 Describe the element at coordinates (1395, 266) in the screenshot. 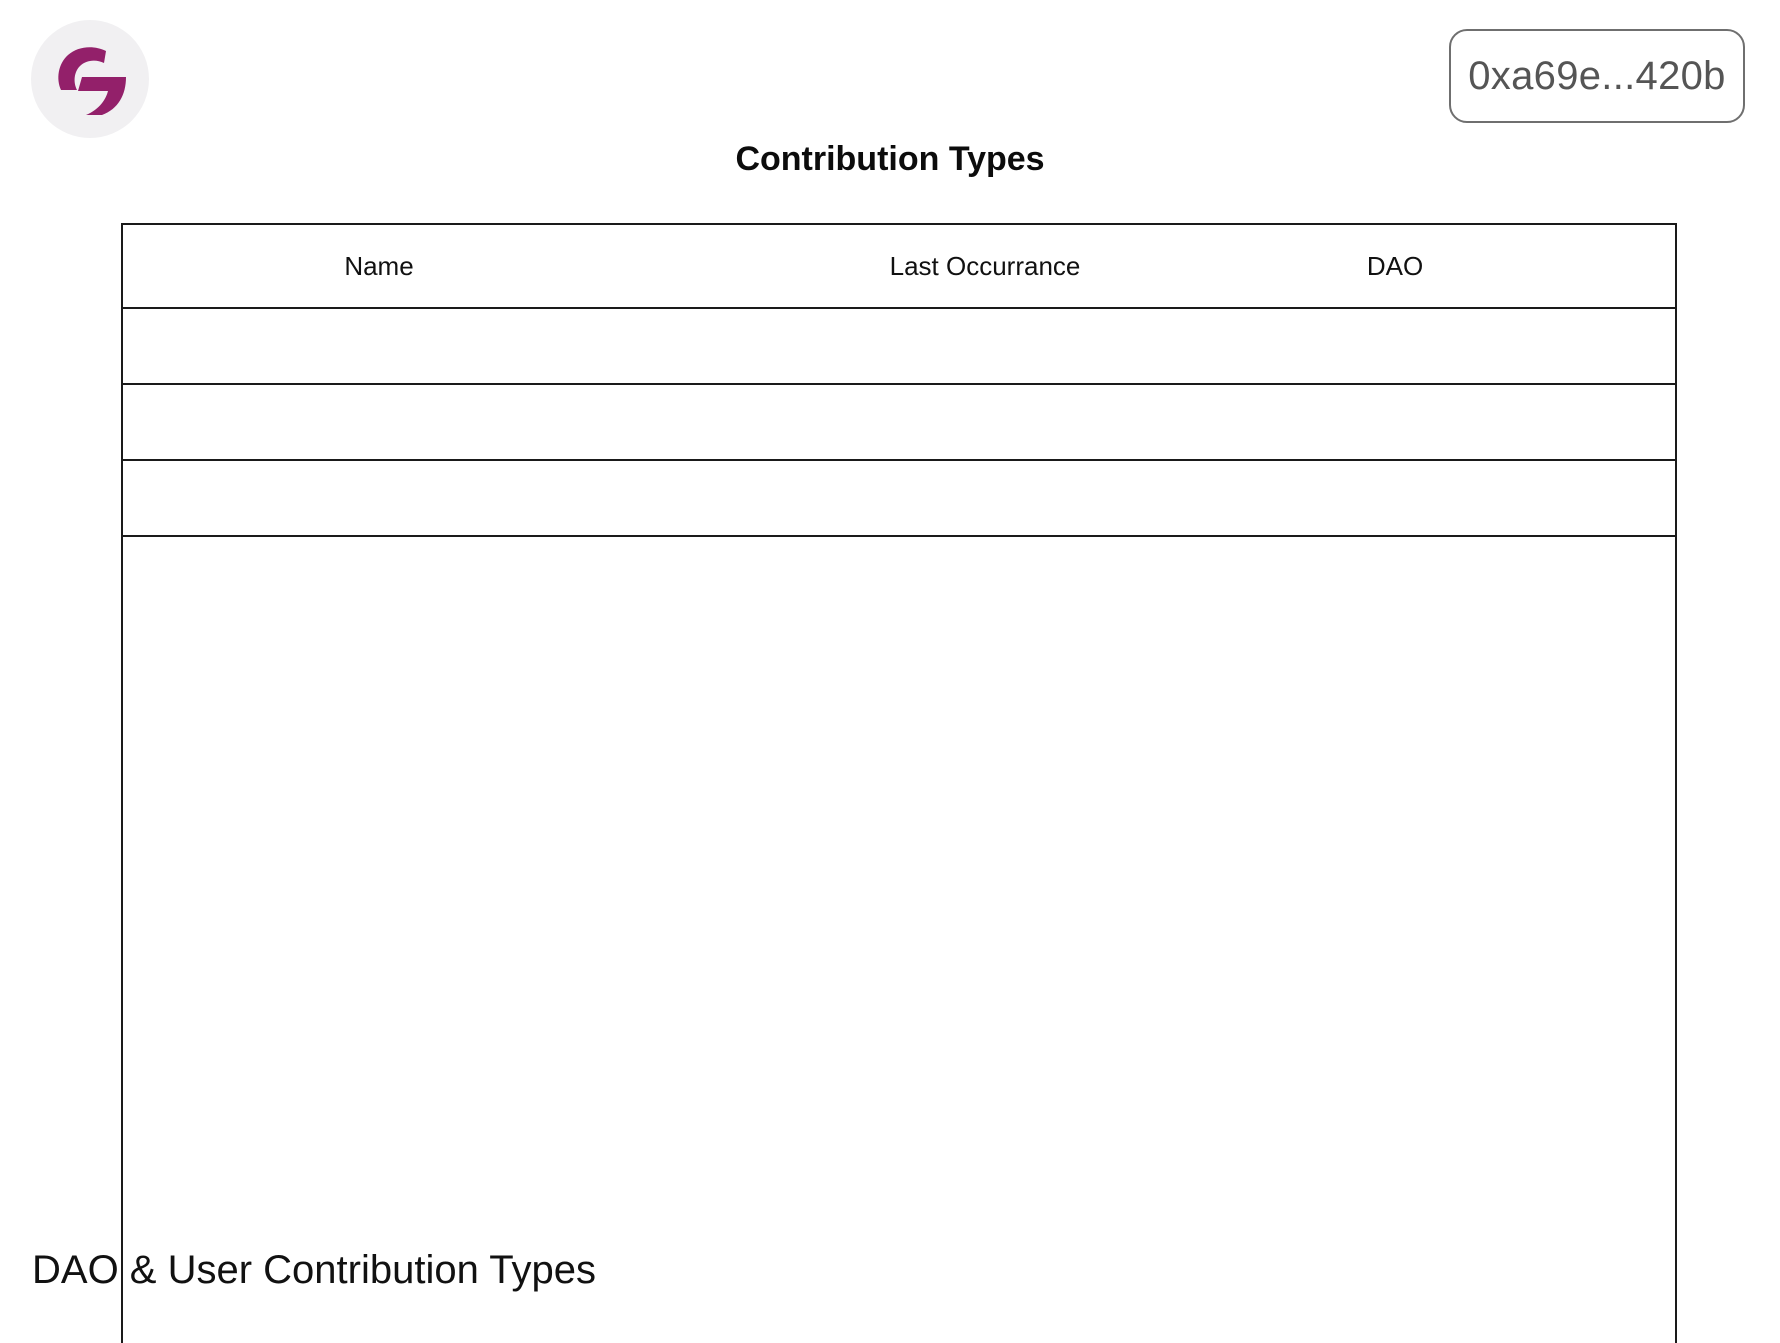

I see `column-header-dao: DAO` at that location.